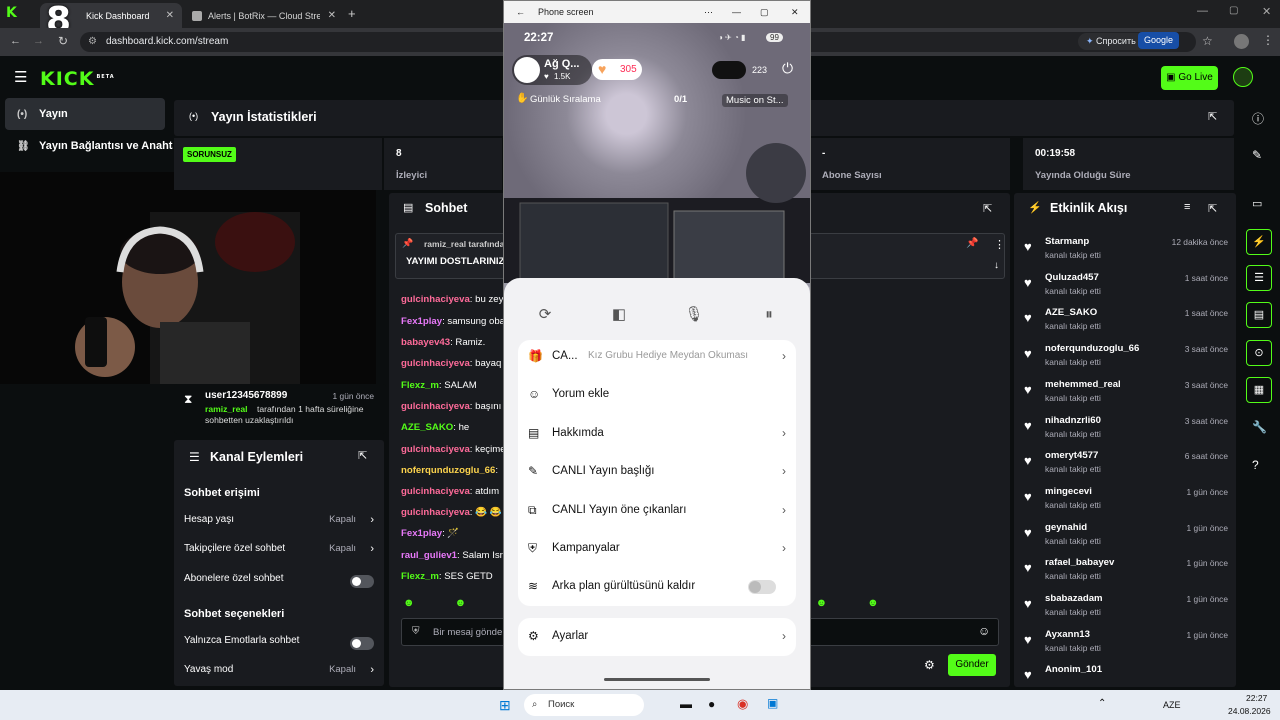 Image resolution: width=1280 pixels, height=720 pixels. What do you see at coordinates (279, 674) in the screenshot?
I see `setting-slow-mode: Yavaş mod Kapalı ›` at bounding box center [279, 674].